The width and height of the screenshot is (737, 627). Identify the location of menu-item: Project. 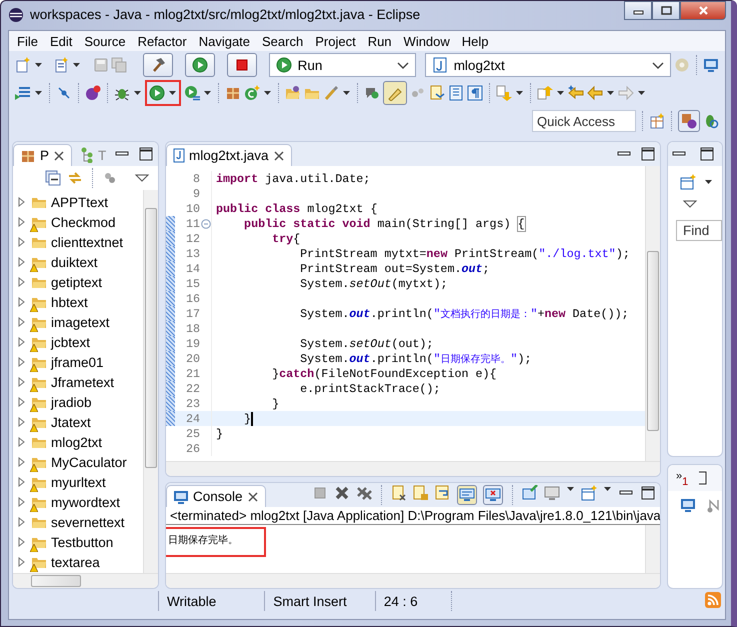
(335, 41).